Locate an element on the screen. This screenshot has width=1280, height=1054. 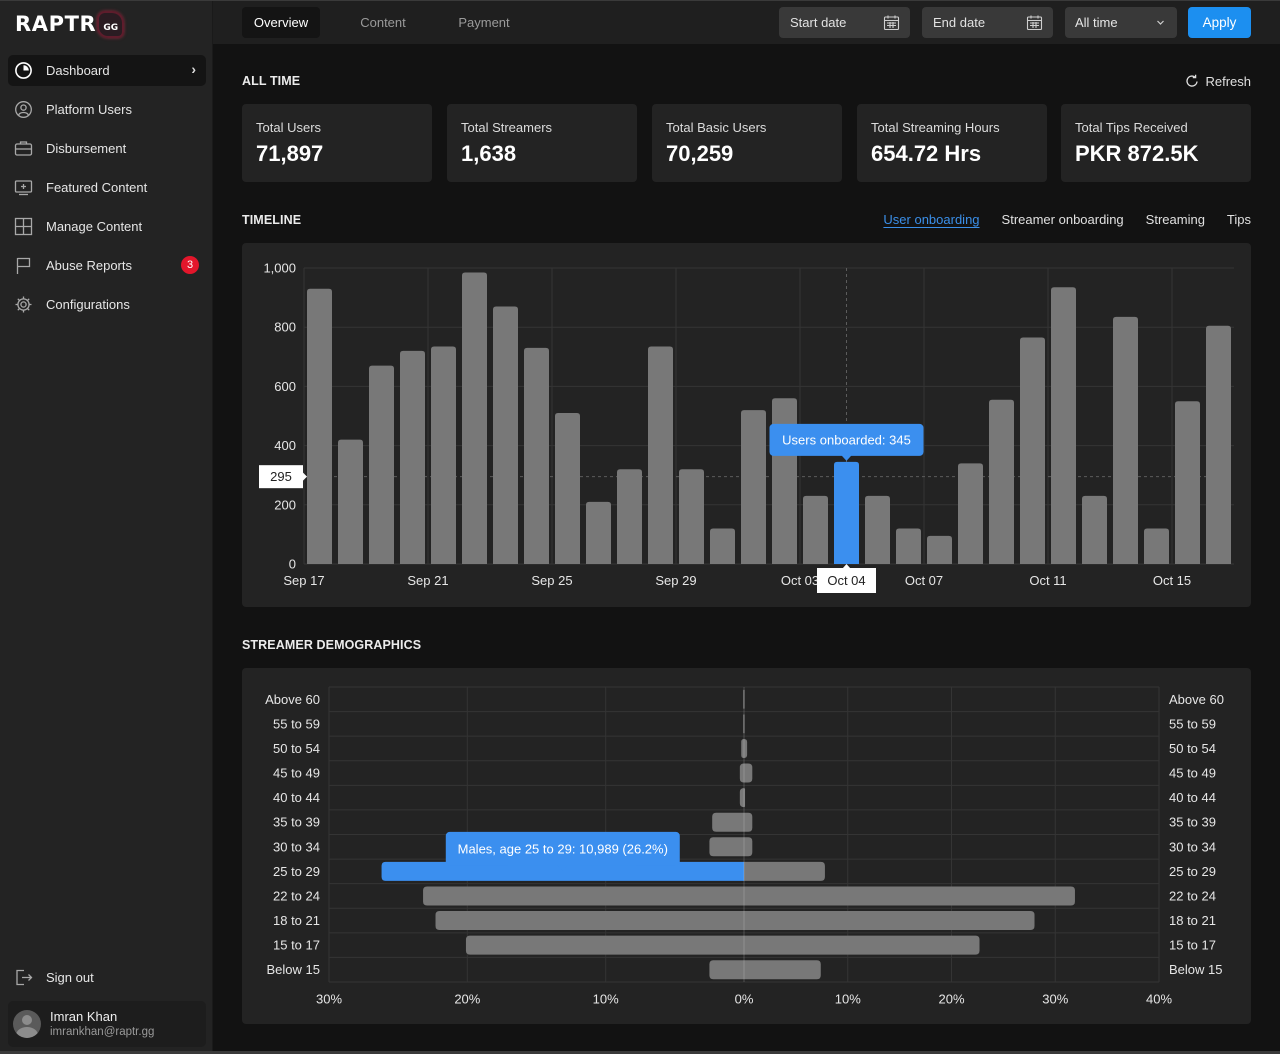
avatar-head is located at coordinates (27, 1020).